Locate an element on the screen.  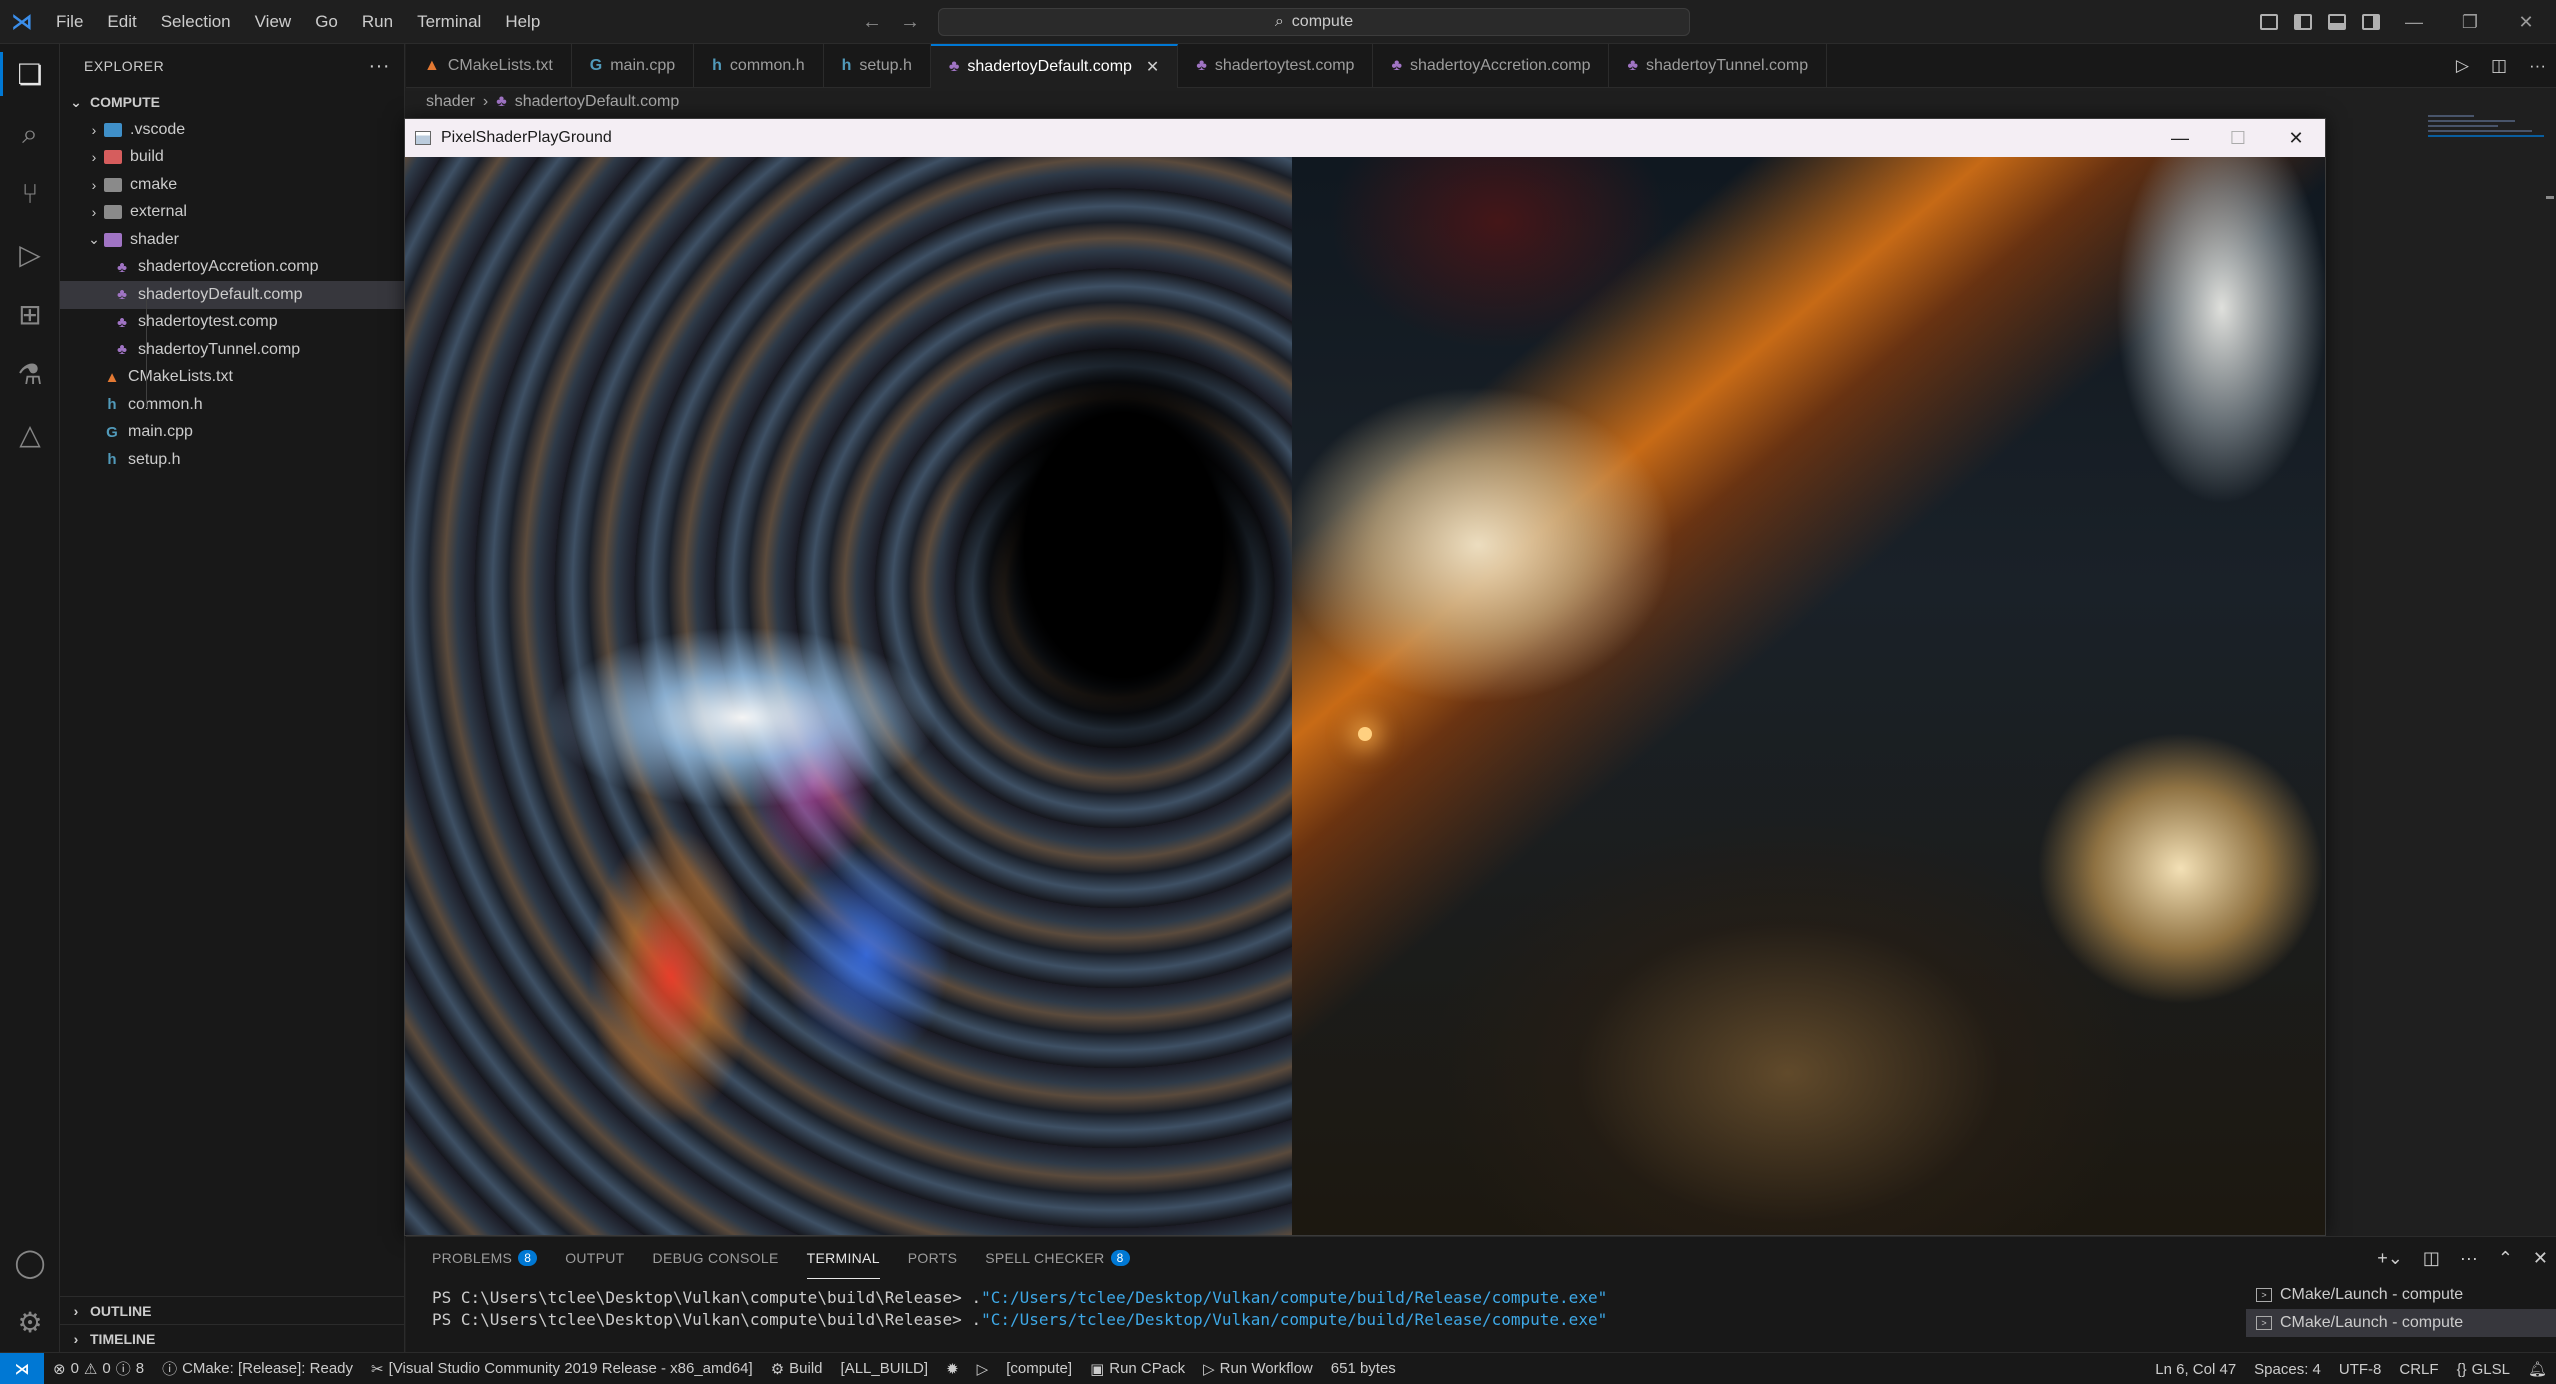
search-icon: ⌕ is located at coordinates (30, 134).